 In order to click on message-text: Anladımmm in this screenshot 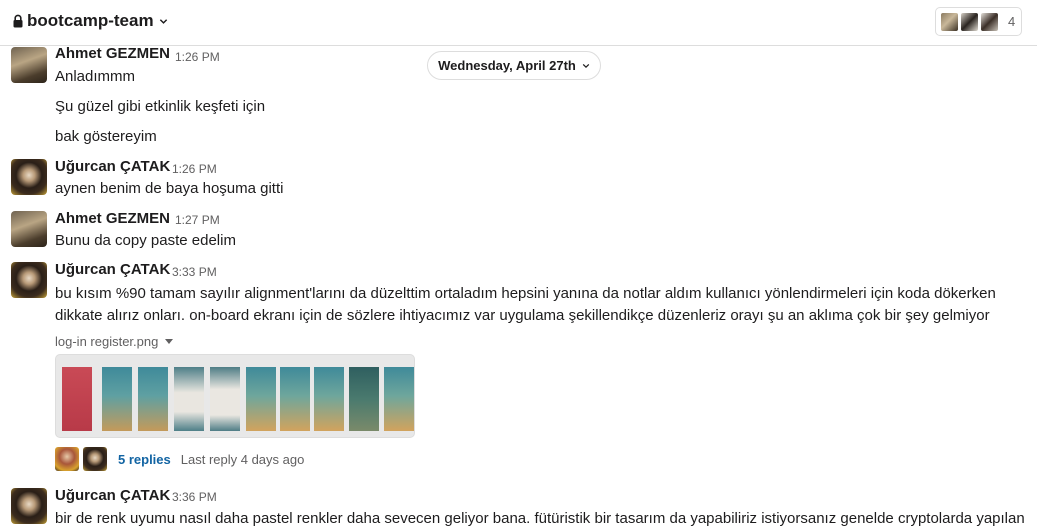, I will do `click(95, 76)`.